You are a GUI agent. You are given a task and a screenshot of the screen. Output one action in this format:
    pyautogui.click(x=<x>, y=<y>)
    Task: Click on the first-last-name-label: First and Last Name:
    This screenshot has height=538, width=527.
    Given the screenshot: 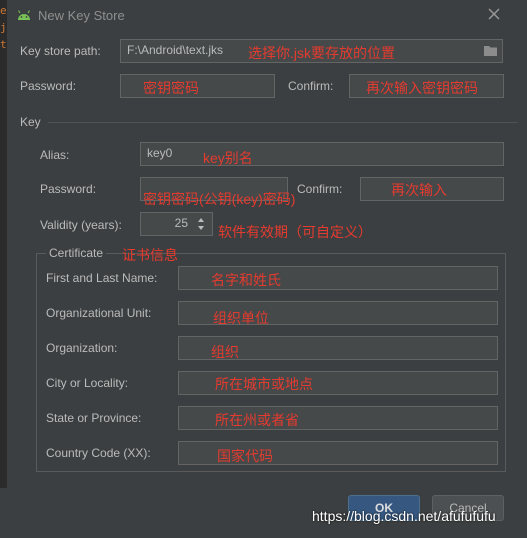 What is the action you would take?
    pyautogui.click(x=102, y=278)
    